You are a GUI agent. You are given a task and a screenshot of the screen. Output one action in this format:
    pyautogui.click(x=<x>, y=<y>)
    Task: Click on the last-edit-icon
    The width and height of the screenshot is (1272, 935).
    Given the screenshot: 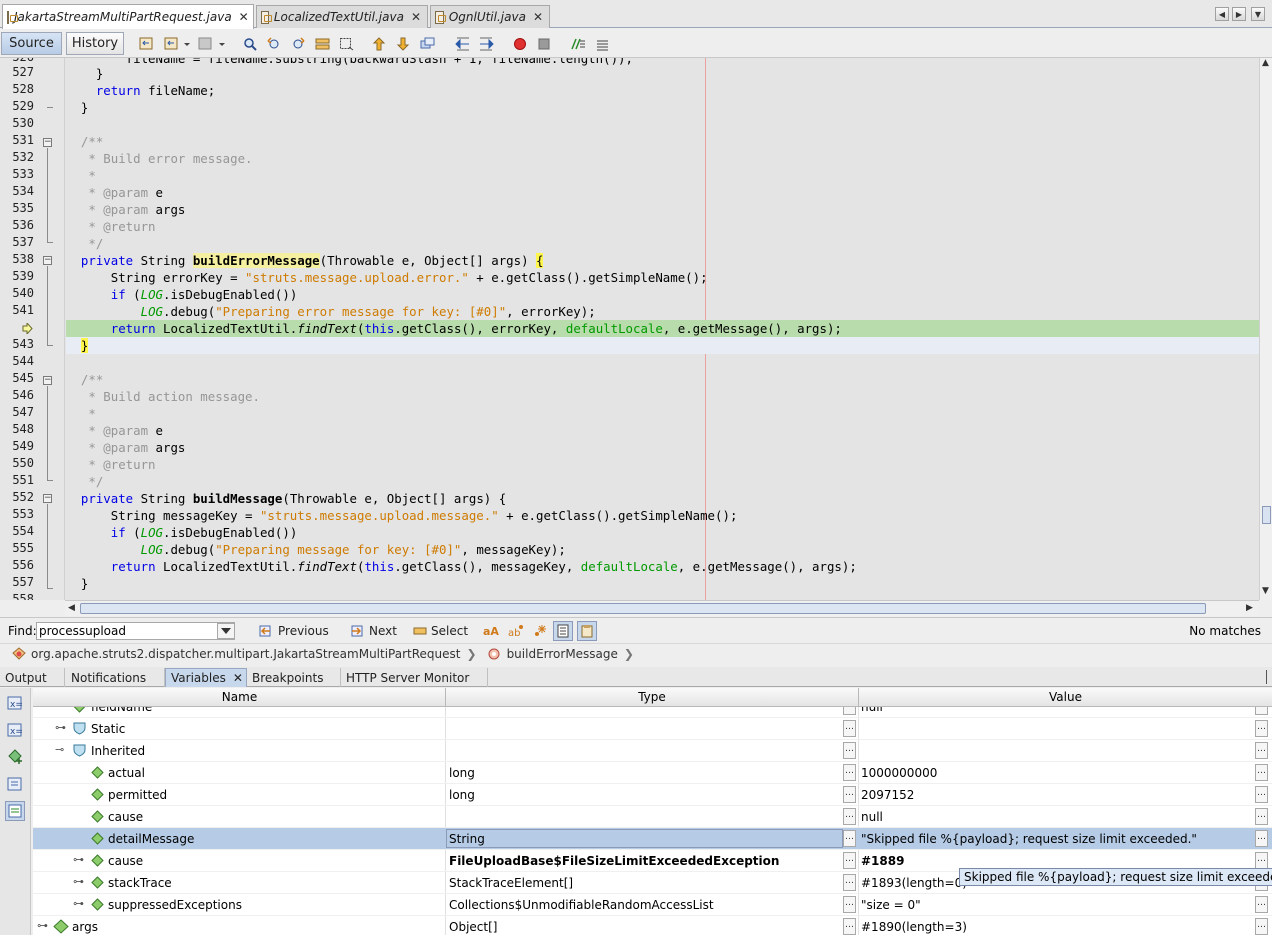 What is the action you would take?
    pyautogui.click(x=146, y=44)
    